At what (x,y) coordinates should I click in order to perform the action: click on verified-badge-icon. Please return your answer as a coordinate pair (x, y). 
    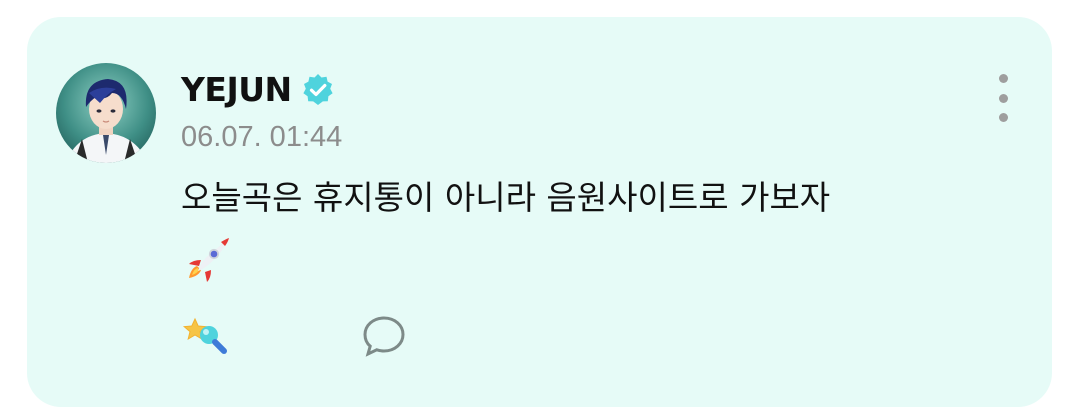
    Looking at the image, I should click on (318, 90).